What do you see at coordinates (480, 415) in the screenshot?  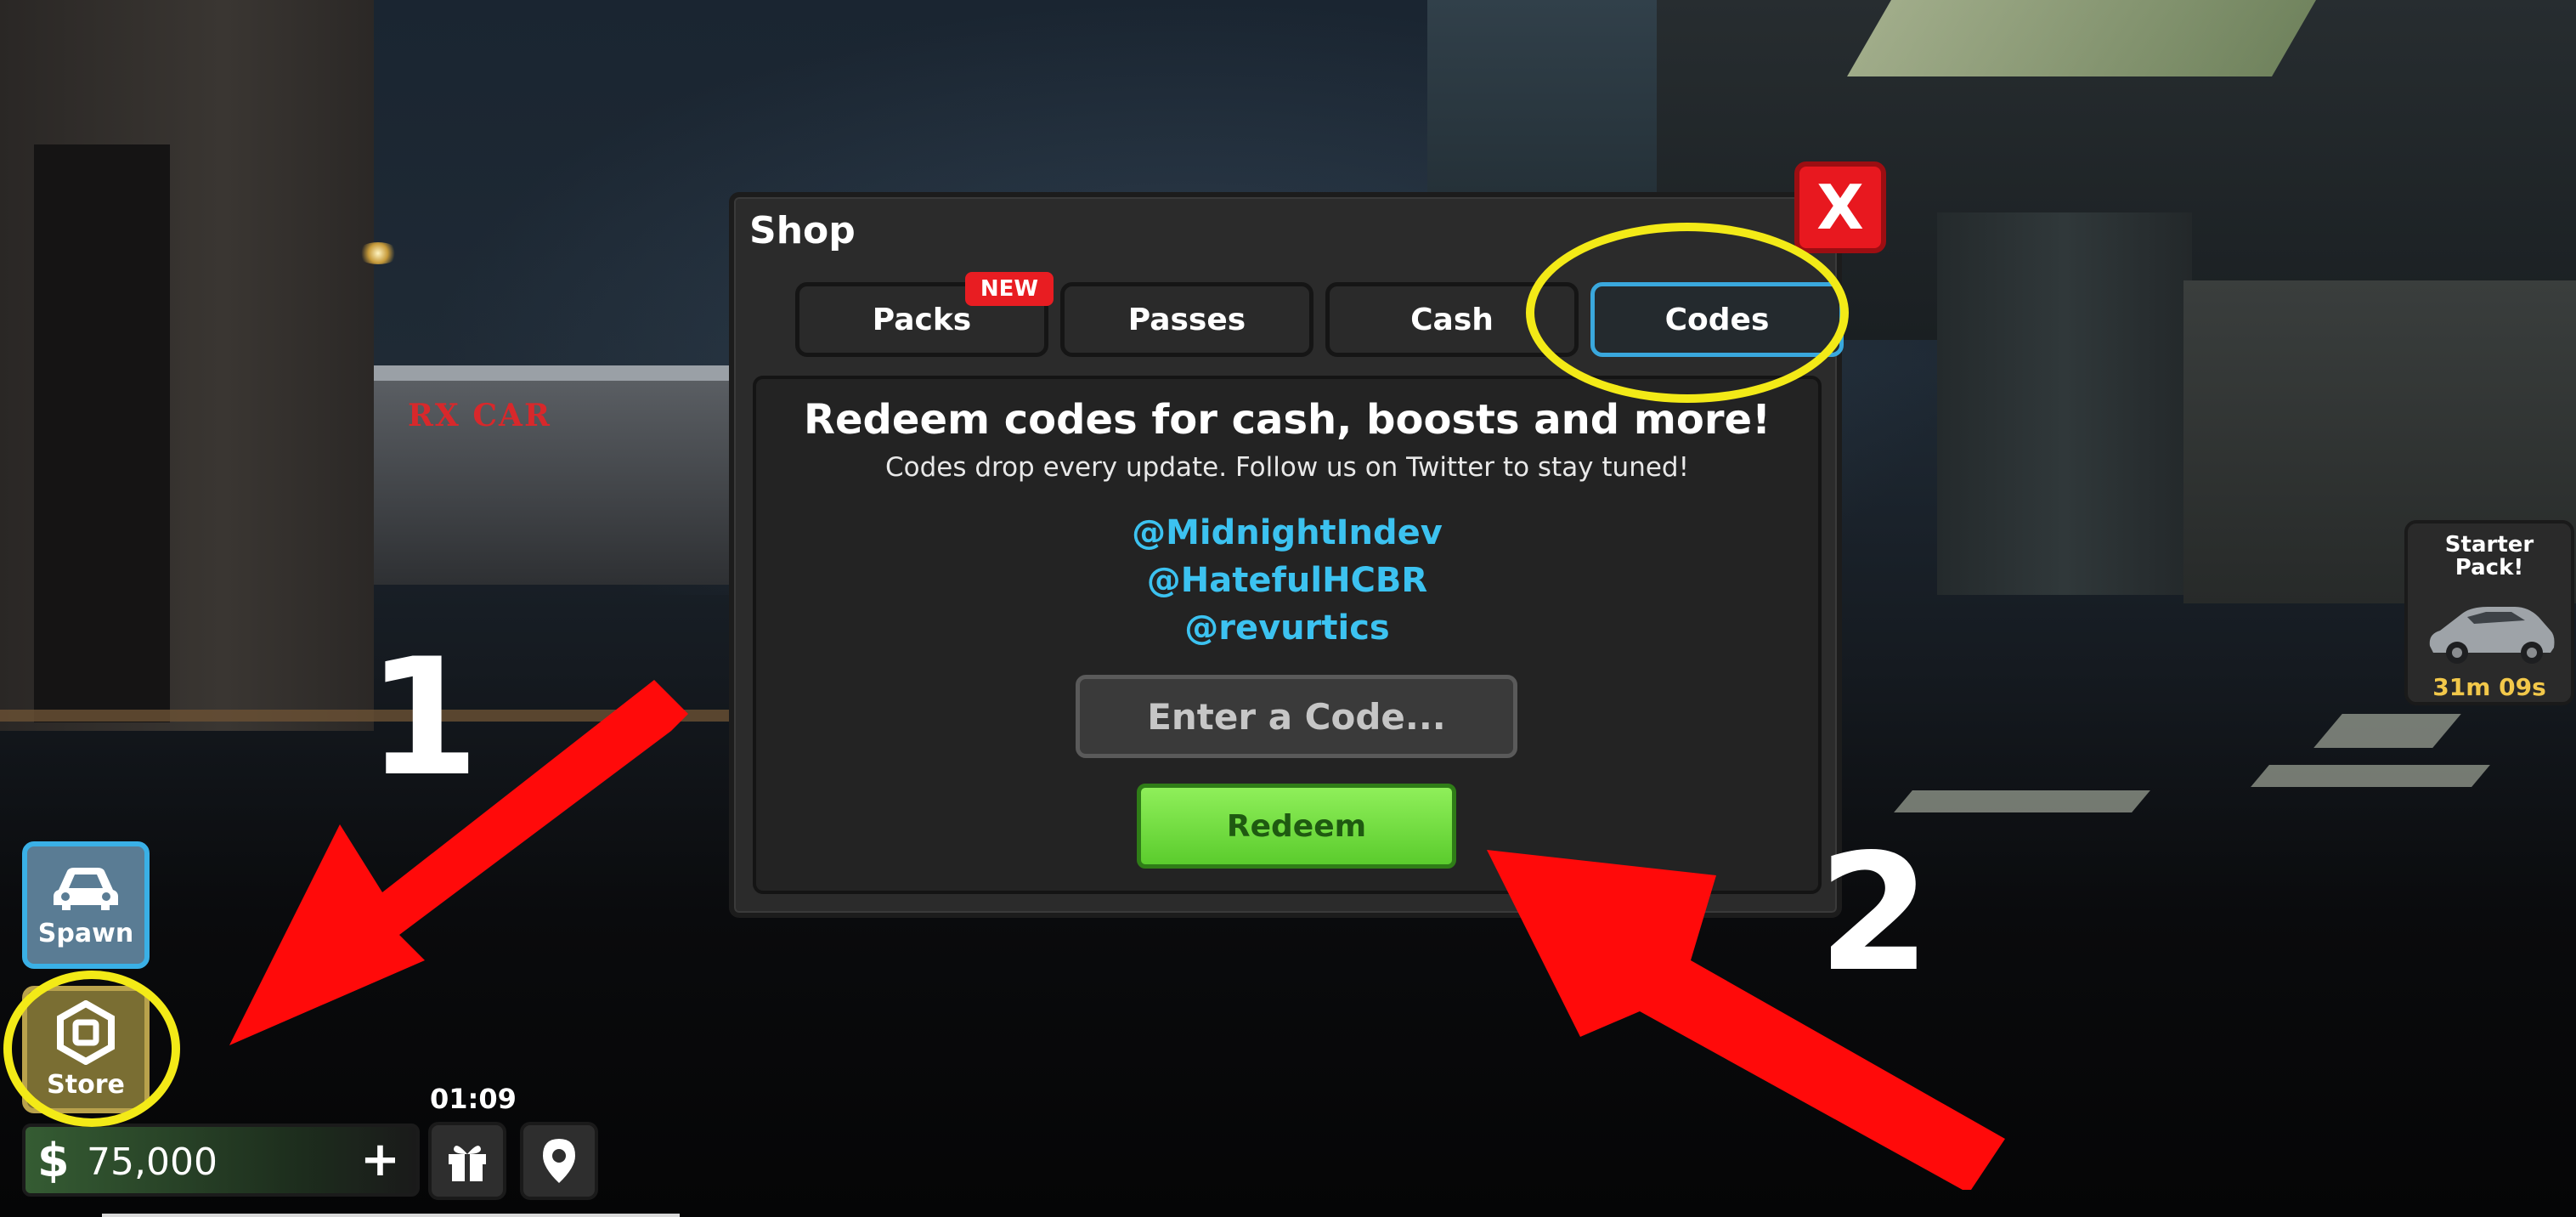 I see `dealership-sign: RX CAR` at bounding box center [480, 415].